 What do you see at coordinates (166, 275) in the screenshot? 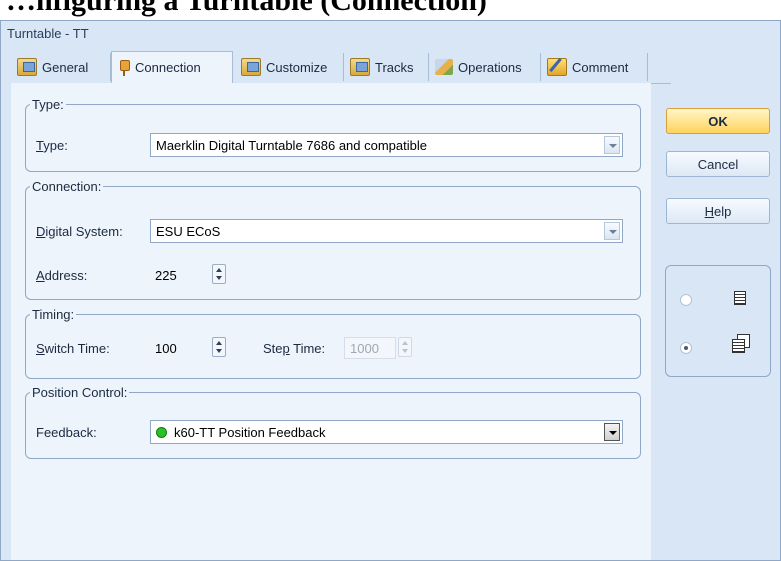
I see `address-value: 225` at bounding box center [166, 275].